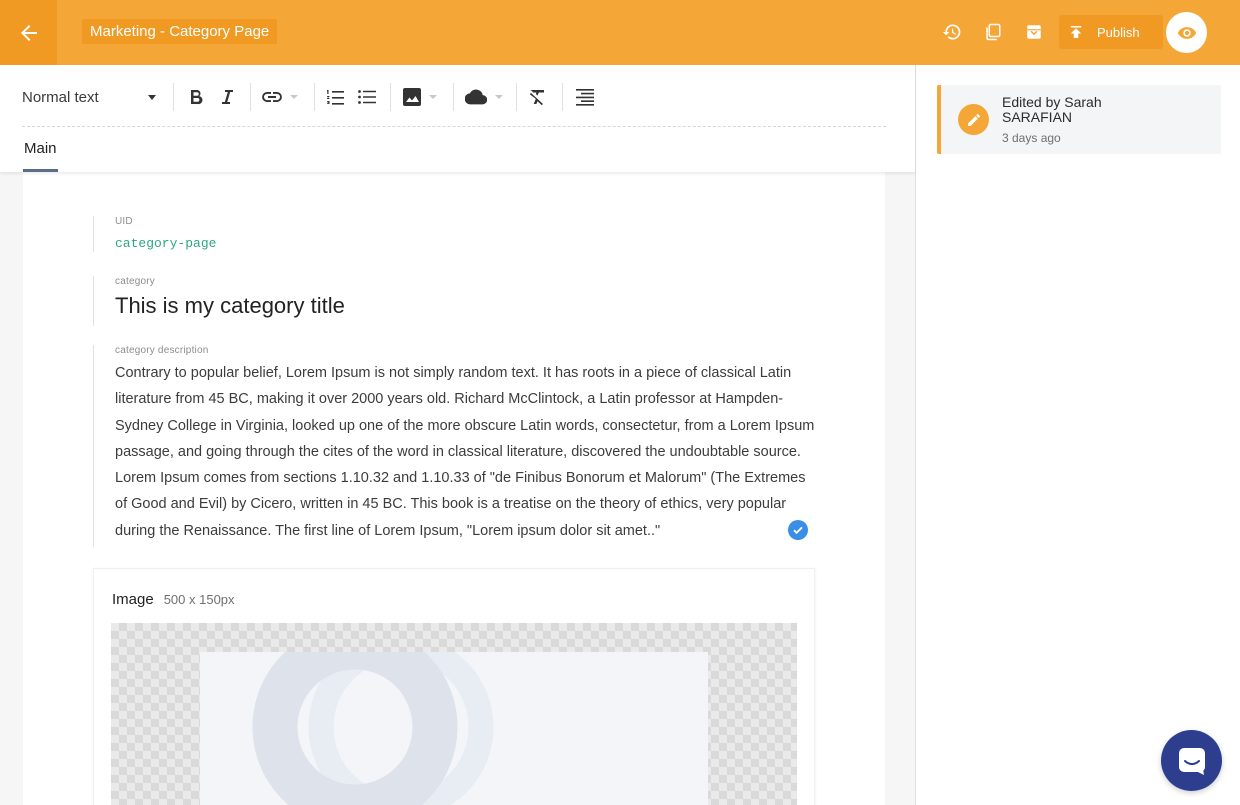 Image resolution: width=1240 pixels, height=805 pixels. What do you see at coordinates (476, 97) in the screenshot?
I see `cloud-embed-icon` at bounding box center [476, 97].